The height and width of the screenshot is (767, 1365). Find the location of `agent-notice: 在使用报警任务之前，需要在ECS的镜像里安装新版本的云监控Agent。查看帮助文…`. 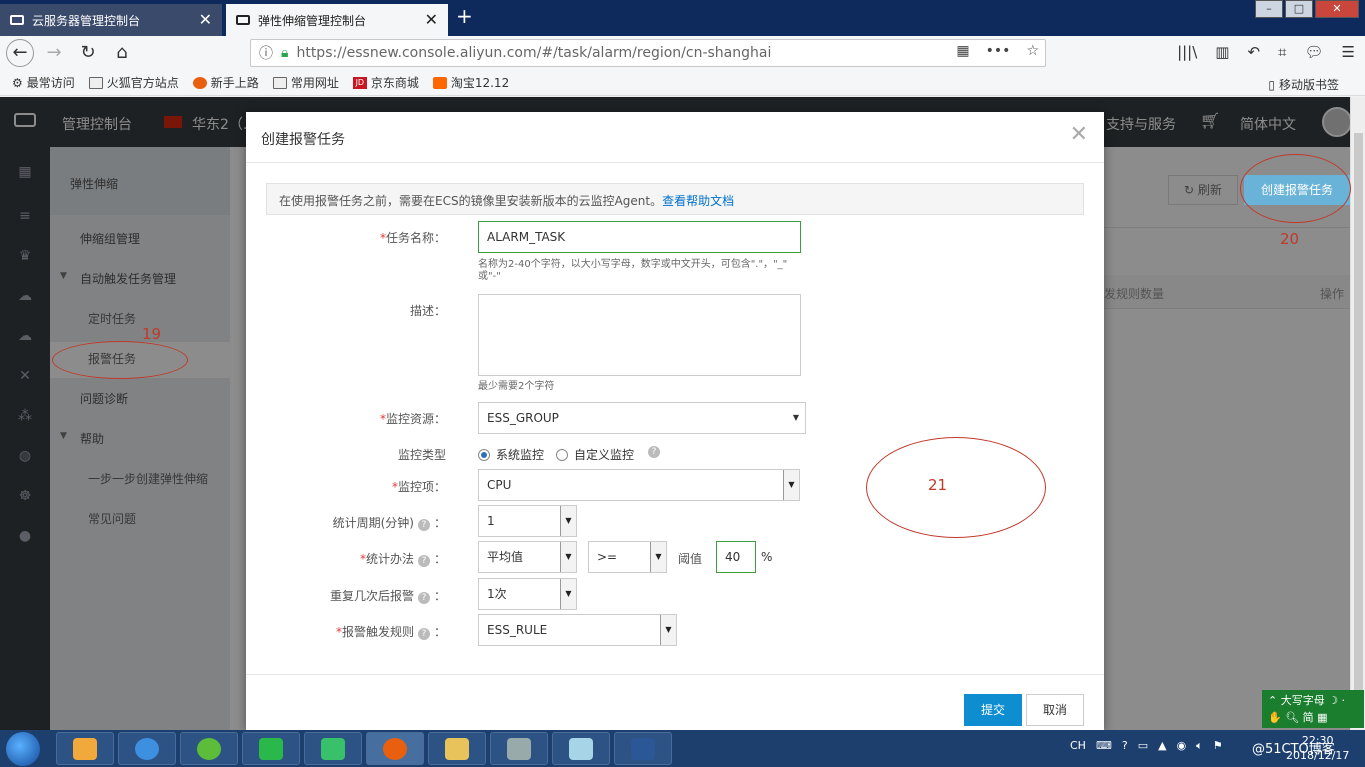

agent-notice: 在使用报警任务之前，需要在ECS的镜像里安装新版本的云监控Agent。查看帮助文… is located at coordinates (675, 199).